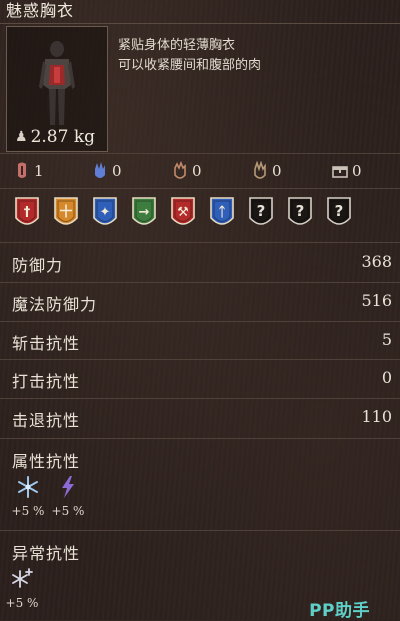 This screenshot has height=621, width=400. Describe the element at coordinates (40, 10) in the screenshot. I see `item-name: 魅惑胸衣` at that location.